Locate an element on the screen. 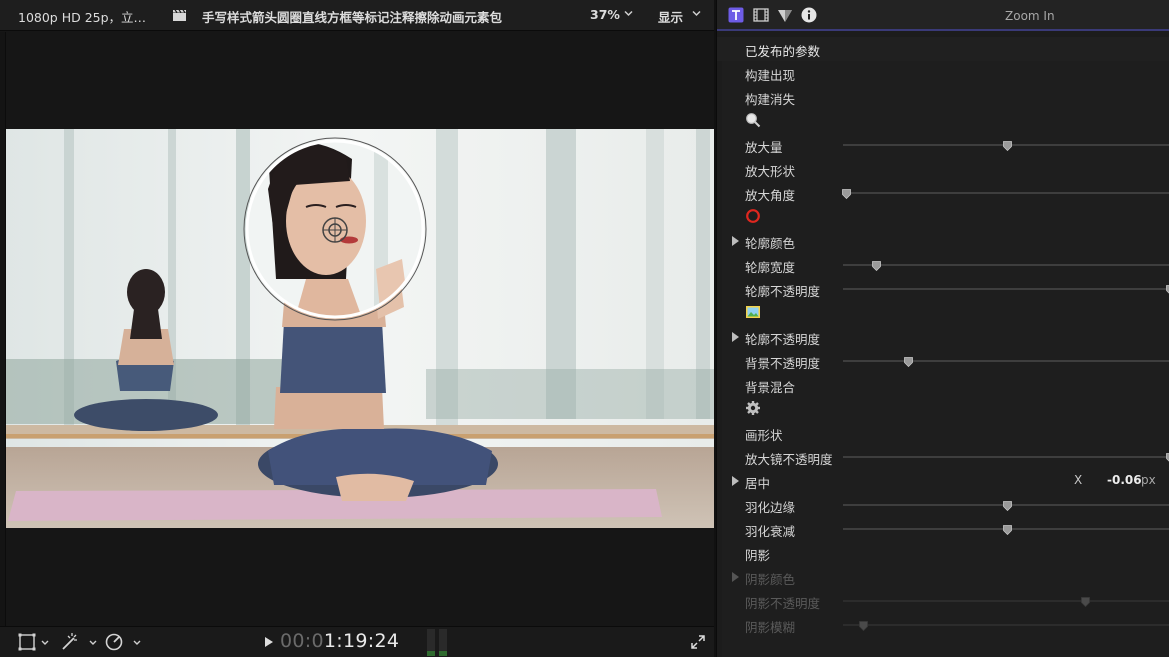 The height and width of the screenshot is (657, 1169). fullscreen-icon is located at coordinates (698, 642).